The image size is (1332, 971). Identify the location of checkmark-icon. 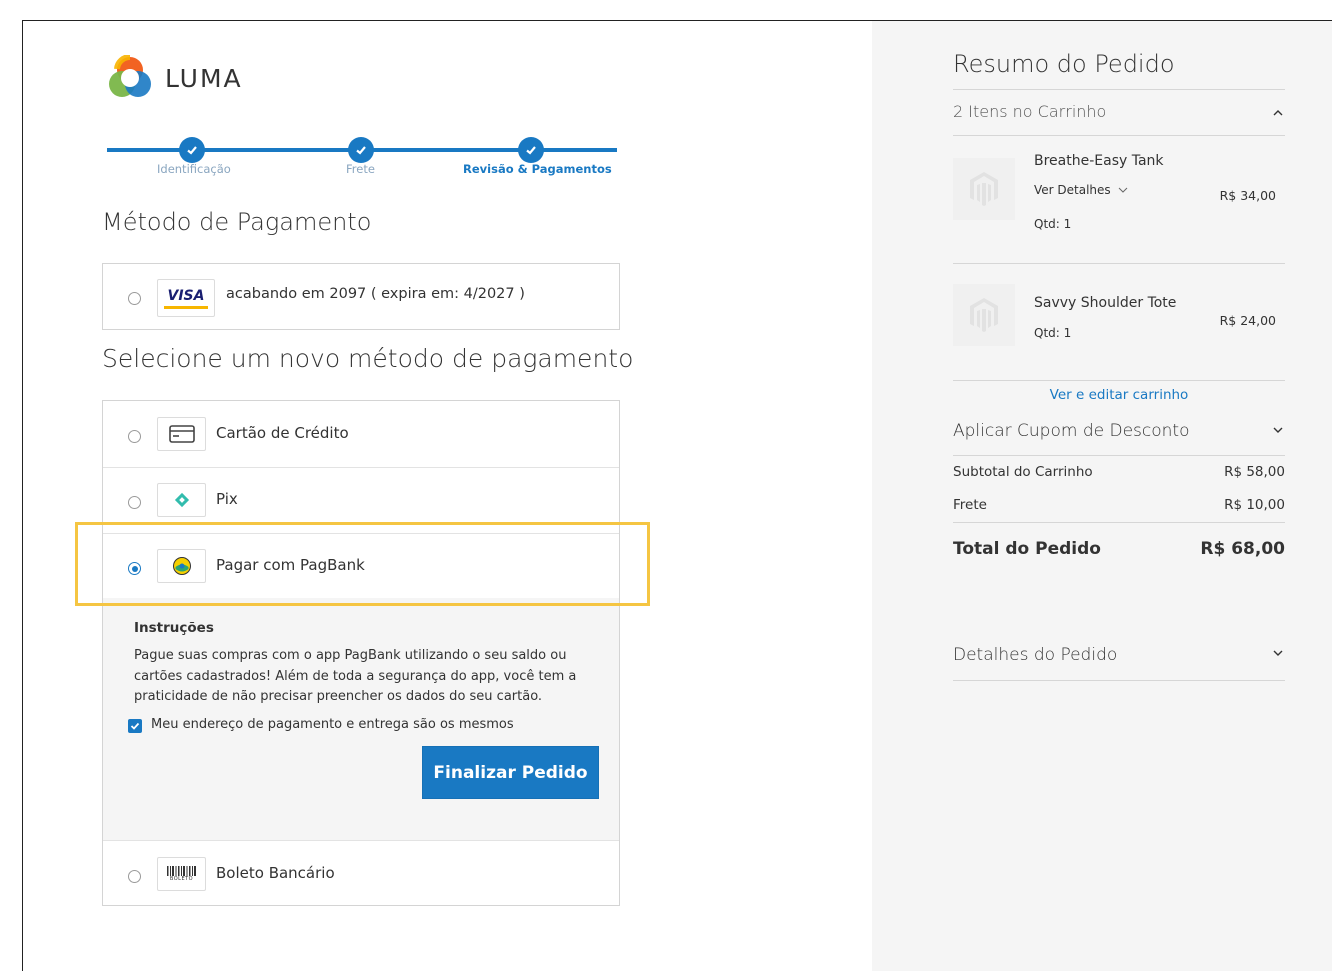
(135, 726).